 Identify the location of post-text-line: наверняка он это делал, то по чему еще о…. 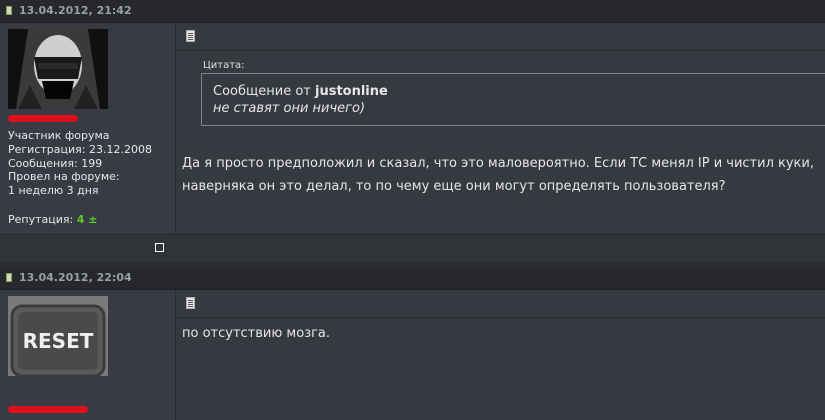
(454, 186).